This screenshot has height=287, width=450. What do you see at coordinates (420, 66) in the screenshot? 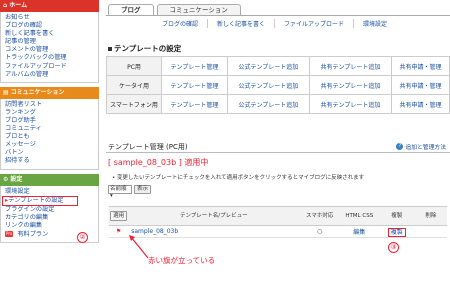
I see `pc-share-request-link: 共有申請・管理` at bounding box center [420, 66].